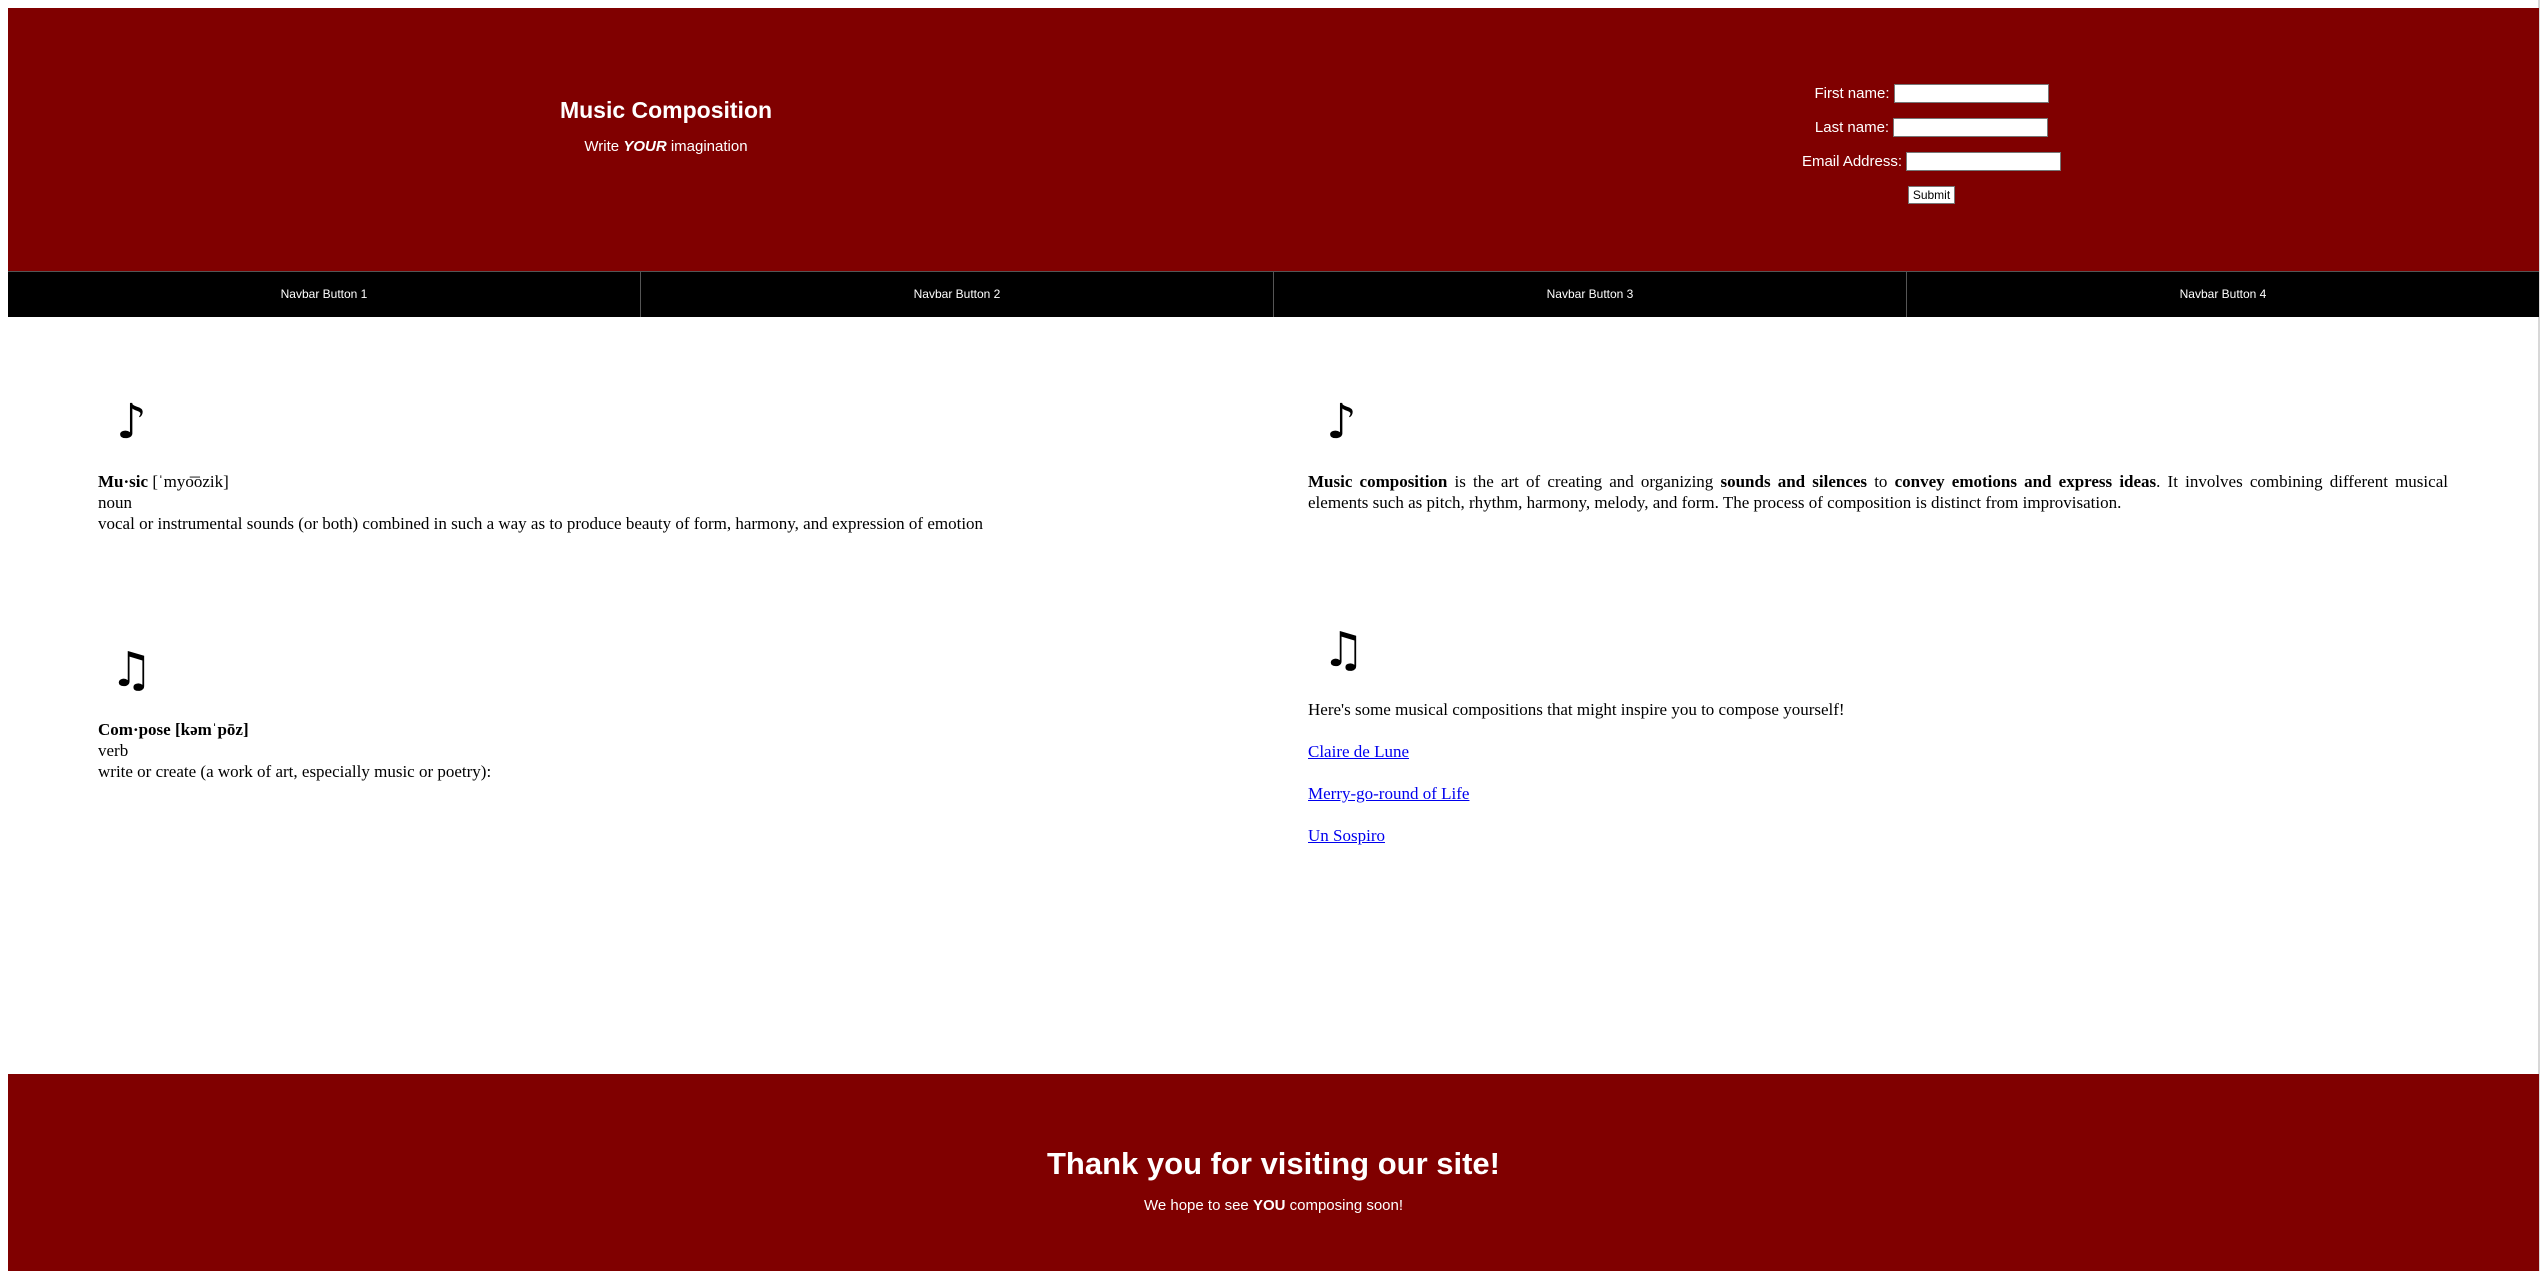 This screenshot has height=1271, width=2548. I want to click on navbar-button-2: Navbar Button 2, so click(957, 294).